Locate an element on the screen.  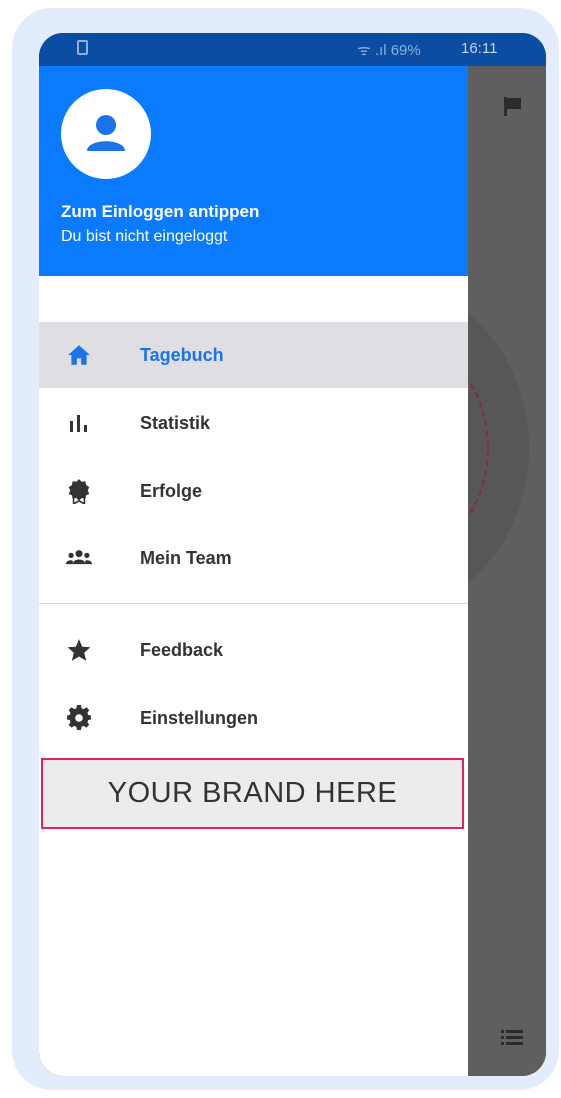
flag-icon is located at coordinates (513, 106).